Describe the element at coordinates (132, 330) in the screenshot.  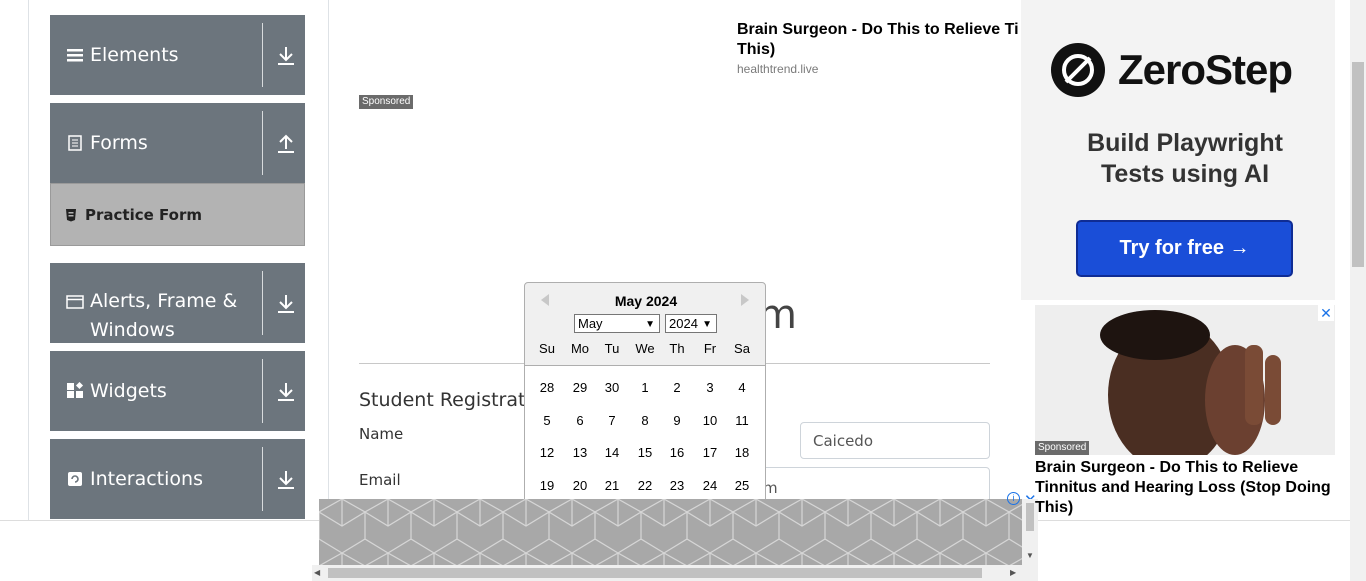
I see `group-label-line2: Windows` at that location.